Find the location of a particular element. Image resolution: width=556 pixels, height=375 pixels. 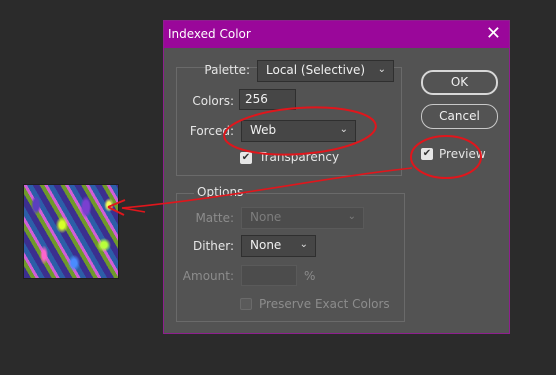

transparency-label: Transparency is located at coordinates (299, 157).